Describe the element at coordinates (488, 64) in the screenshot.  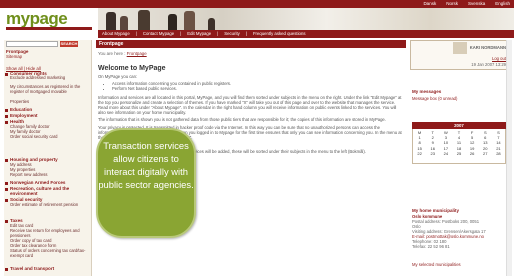
I see `last-login: 19 Jan 2007 13:29` at that location.